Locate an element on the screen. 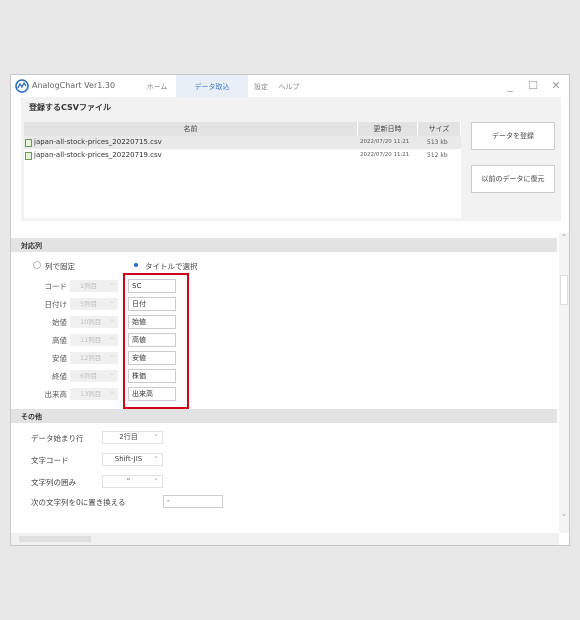  radio-select-by-title is located at coordinates (136, 265).